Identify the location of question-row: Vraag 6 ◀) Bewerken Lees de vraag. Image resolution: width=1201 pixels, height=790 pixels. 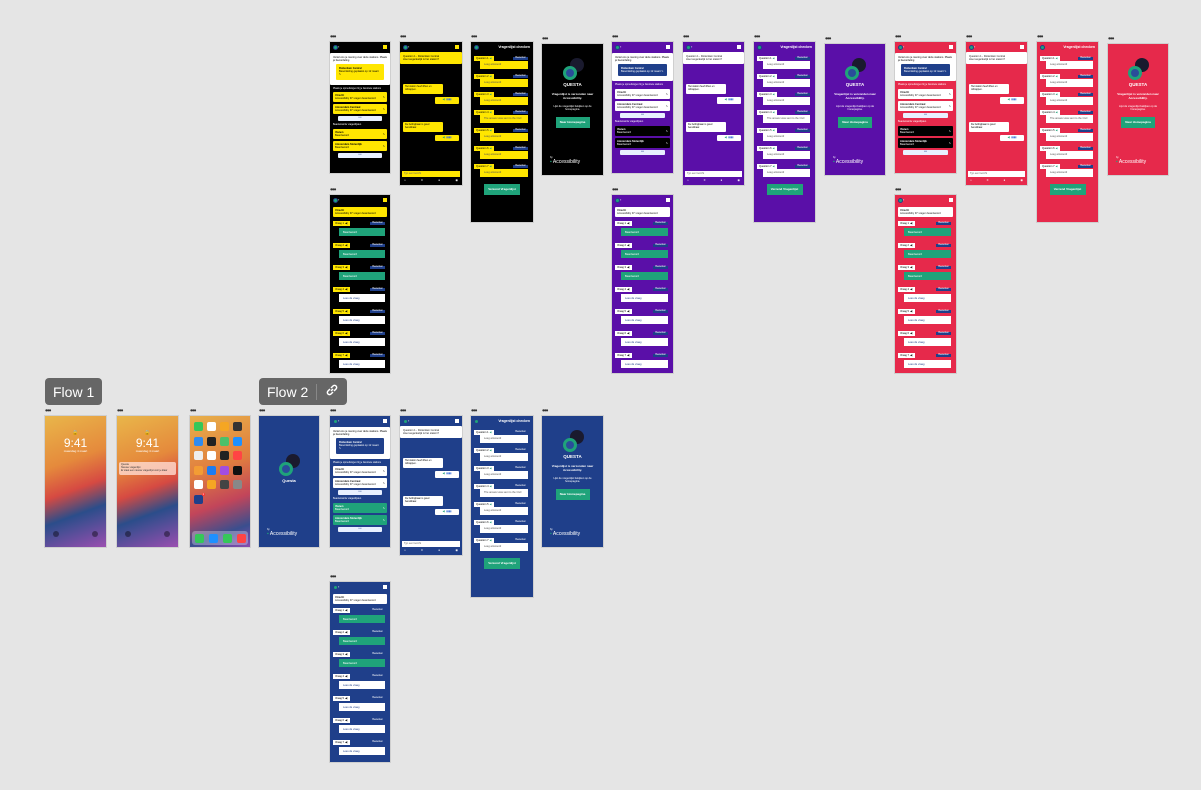
(360, 340).